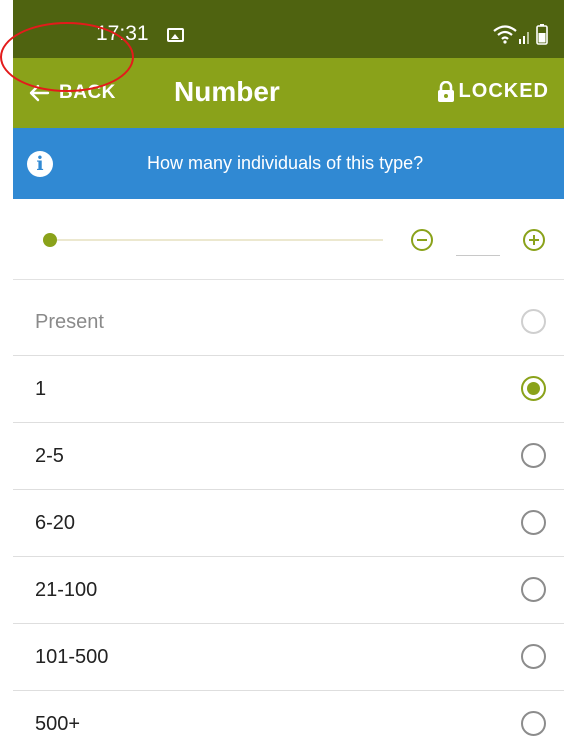  What do you see at coordinates (533, 388) in the screenshot?
I see `radio-button-selected` at bounding box center [533, 388].